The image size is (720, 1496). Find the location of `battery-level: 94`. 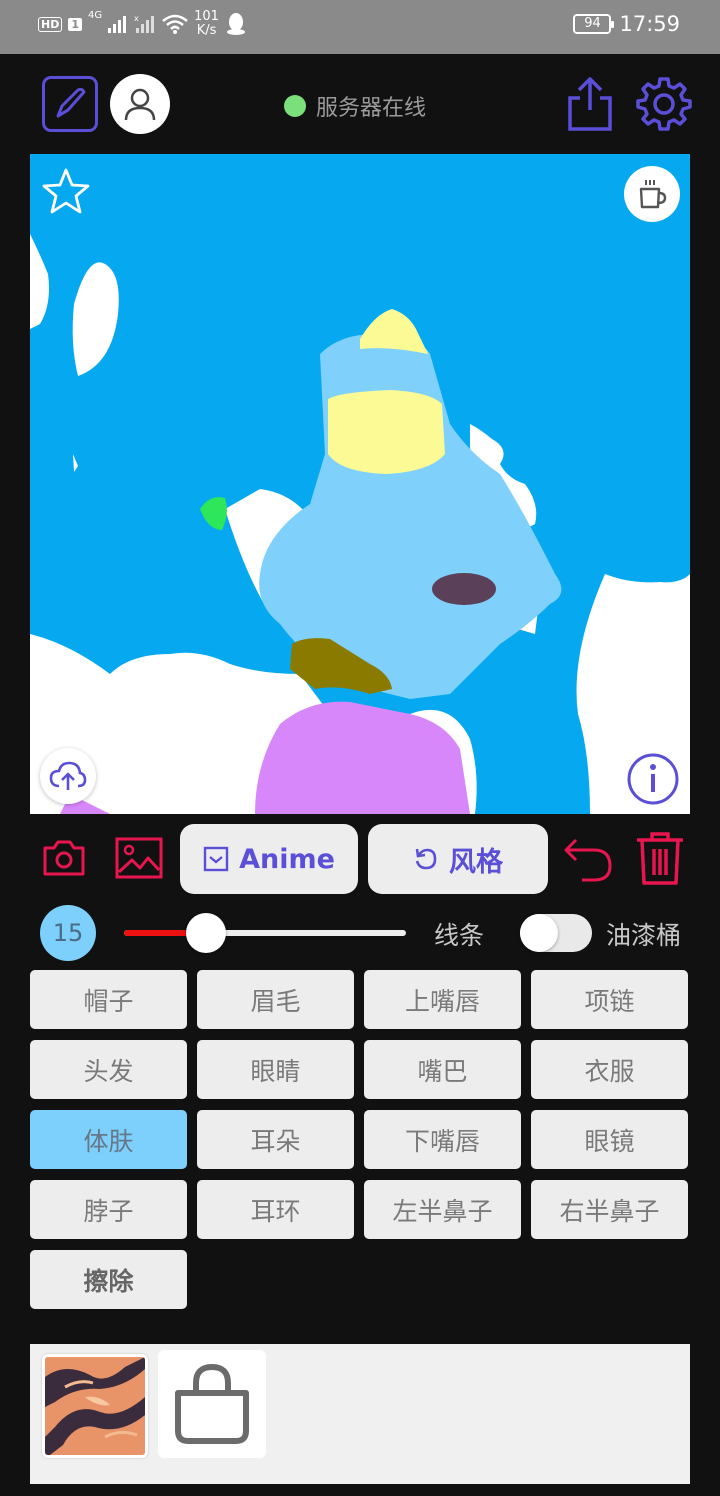

battery-level: 94 is located at coordinates (592, 23).